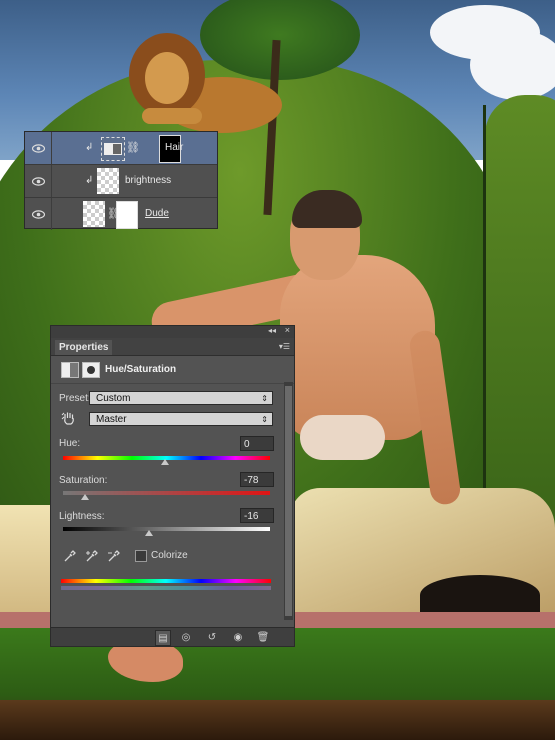 Image resolution: width=555 pixels, height=740 pixels. What do you see at coordinates (149, 533) in the screenshot?
I see `lightness-slider-thumb` at bounding box center [149, 533].